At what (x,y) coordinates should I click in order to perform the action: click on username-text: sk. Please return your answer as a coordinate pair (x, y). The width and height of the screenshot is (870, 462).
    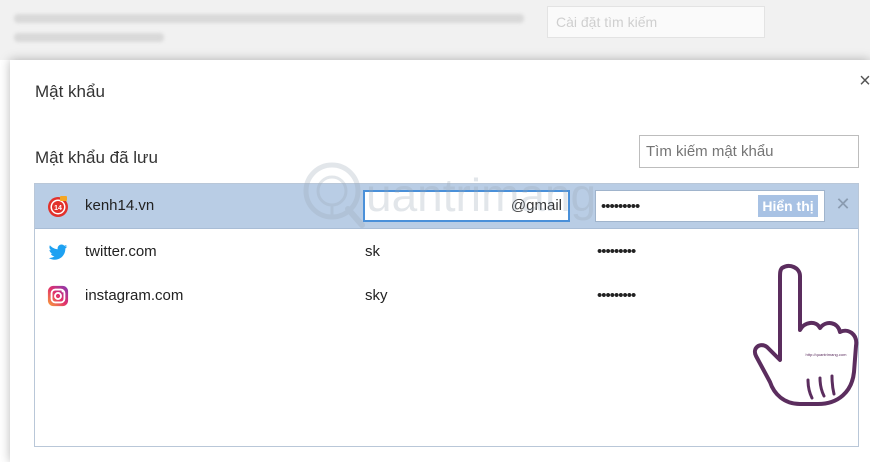
    Looking at the image, I should click on (372, 251).